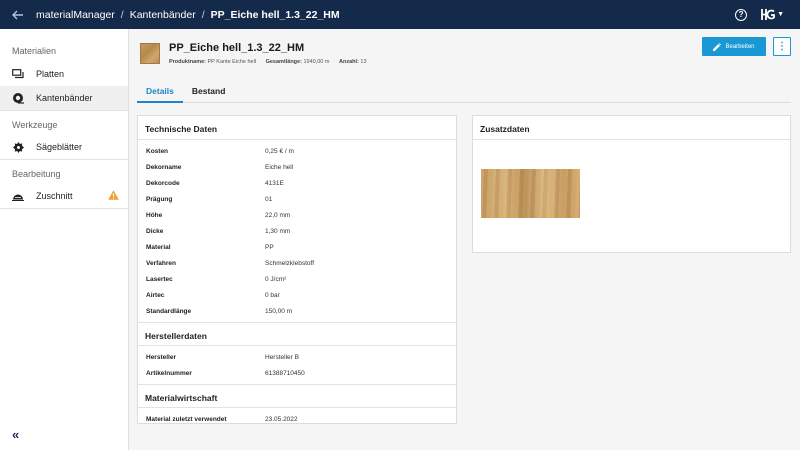  What do you see at coordinates (159, 279) in the screenshot?
I see `data-row-label: Lasertec` at bounding box center [159, 279].